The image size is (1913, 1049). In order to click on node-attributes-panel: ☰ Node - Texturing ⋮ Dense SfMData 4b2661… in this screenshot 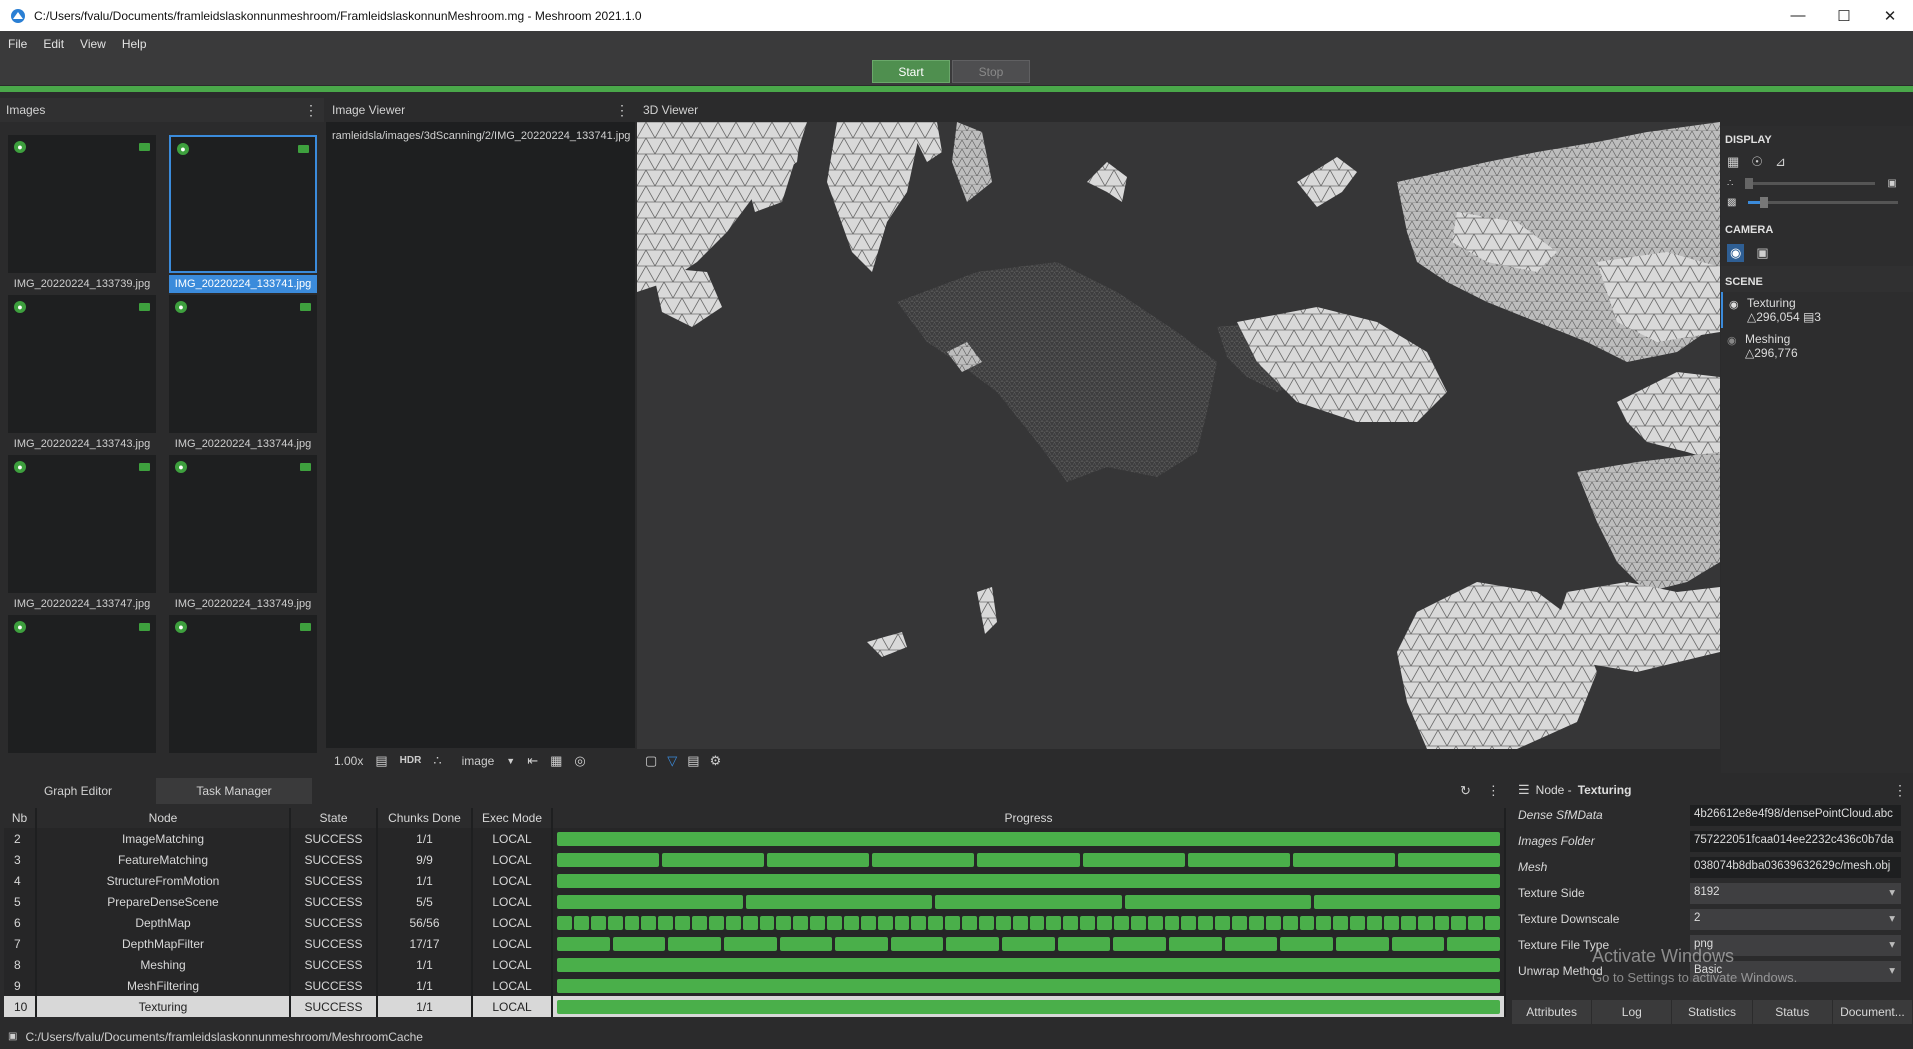, I will do `click(1712, 901)`.